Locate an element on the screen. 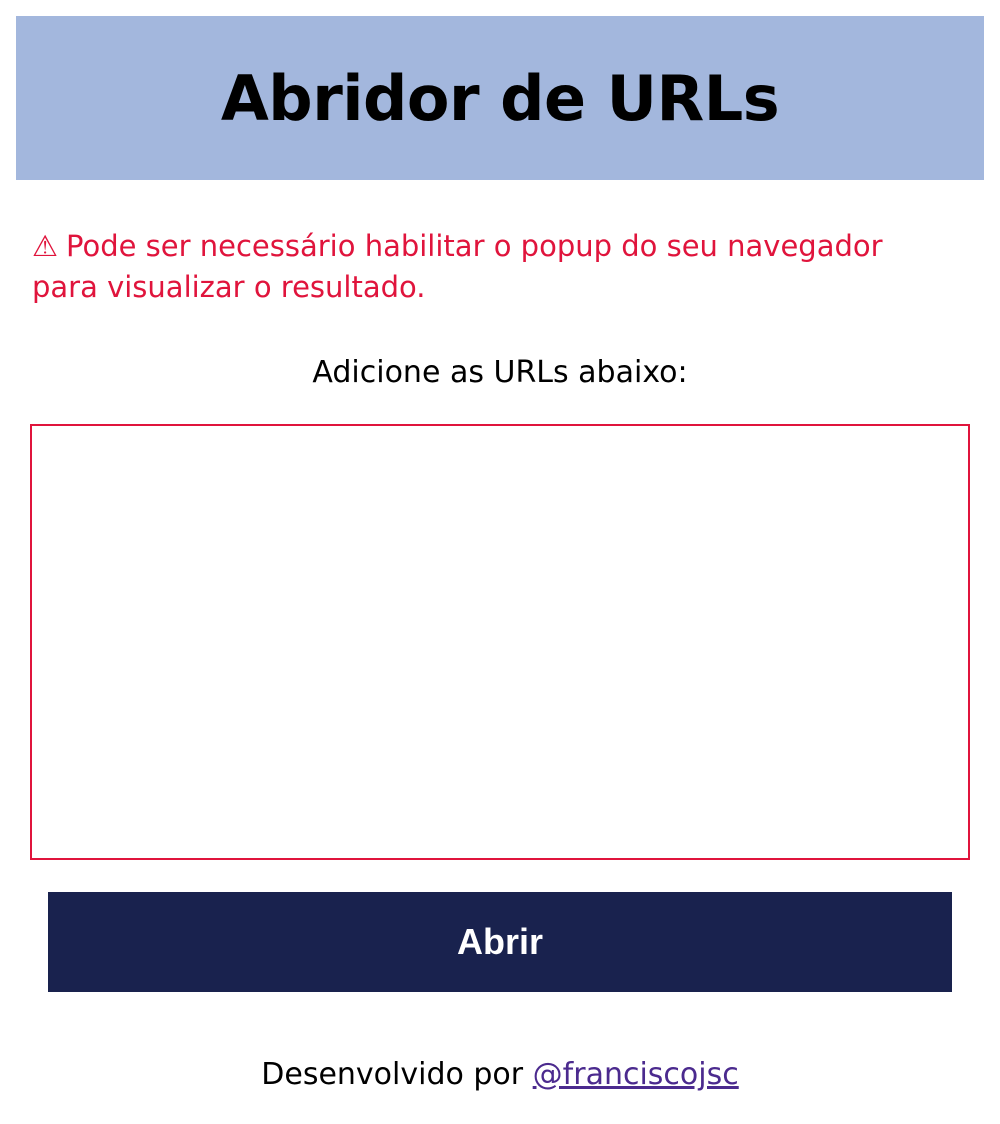 This screenshot has height=1124, width=1000. open-button: Abrir is located at coordinates (500, 942).